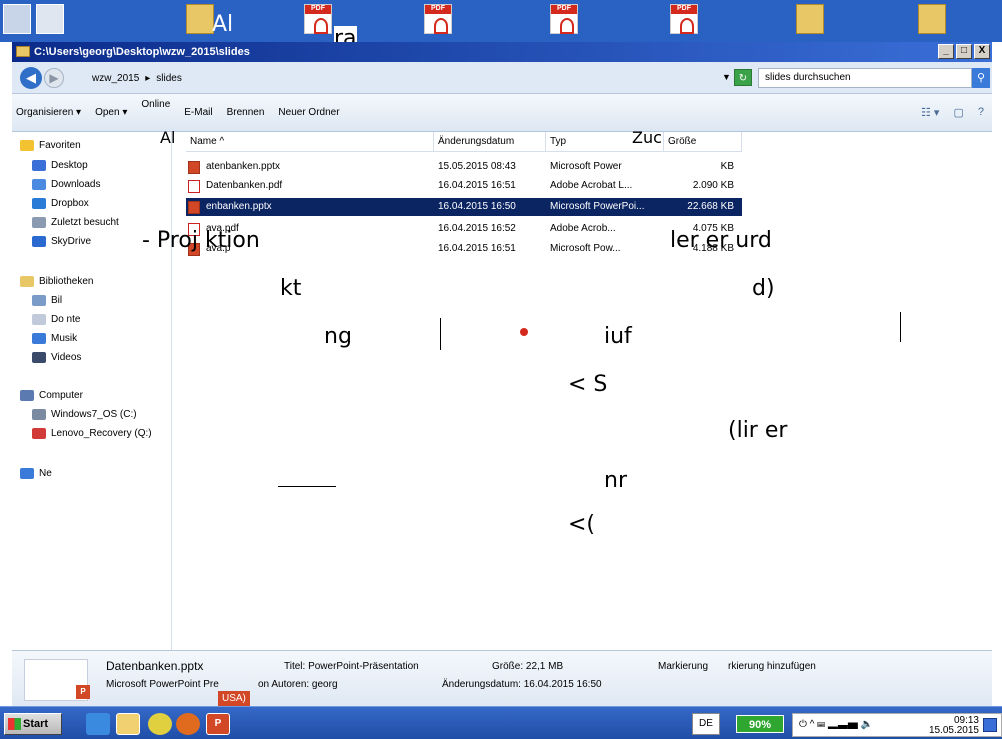 The width and height of the screenshot is (1002, 739). I want to click on burn-button: Brennen, so click(246, 112).